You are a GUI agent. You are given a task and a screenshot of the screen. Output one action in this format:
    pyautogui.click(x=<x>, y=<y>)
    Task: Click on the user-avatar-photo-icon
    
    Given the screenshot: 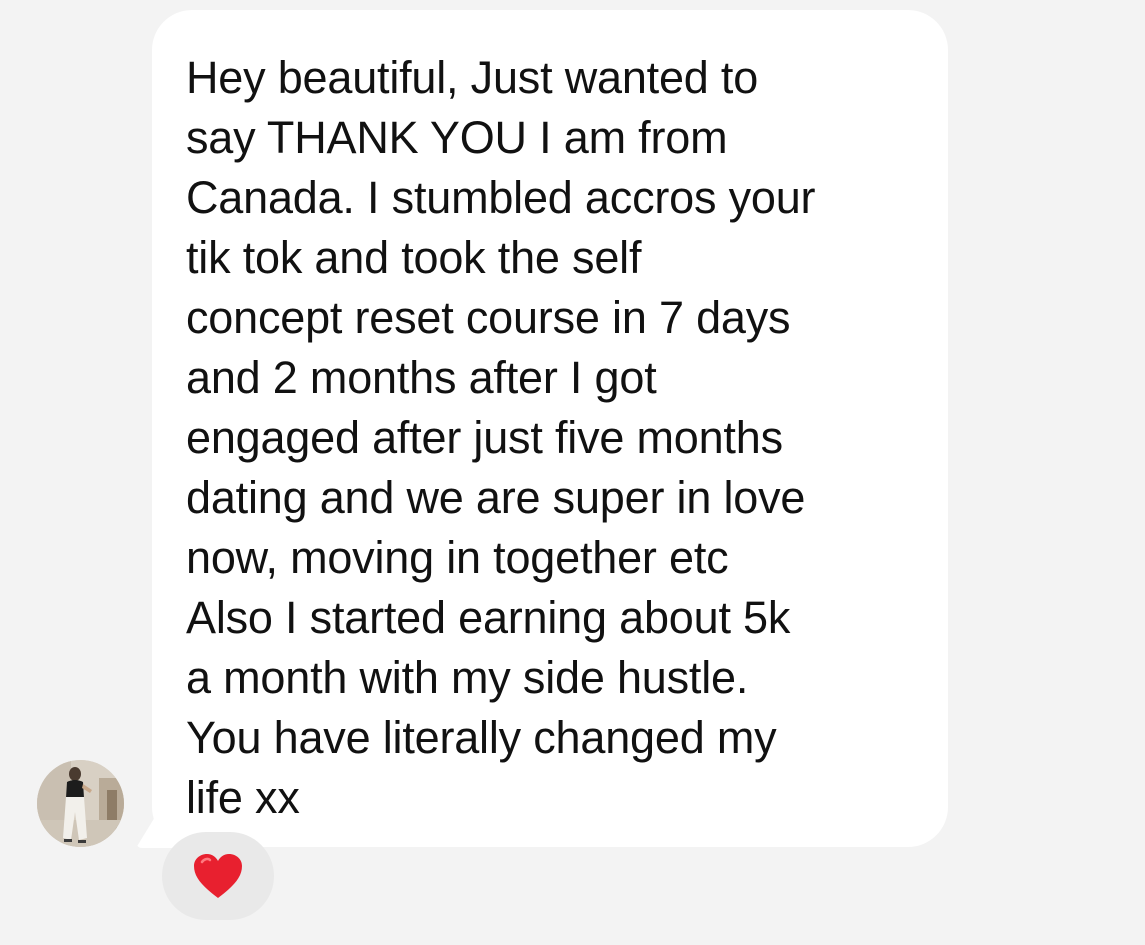 What is the action you would take?
    pyautogui.click(x=80, y=803)
    